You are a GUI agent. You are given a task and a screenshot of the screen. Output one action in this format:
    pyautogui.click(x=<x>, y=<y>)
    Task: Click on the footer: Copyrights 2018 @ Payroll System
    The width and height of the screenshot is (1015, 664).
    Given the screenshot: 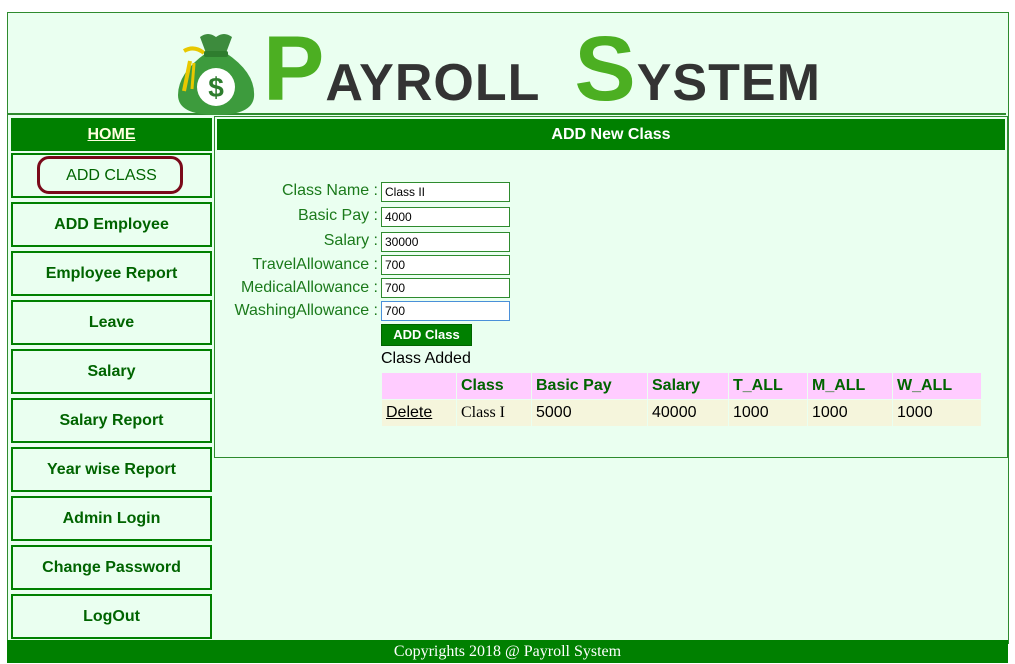 What is the action you would take?
    pyautogui.click(x=507, y=651)
    